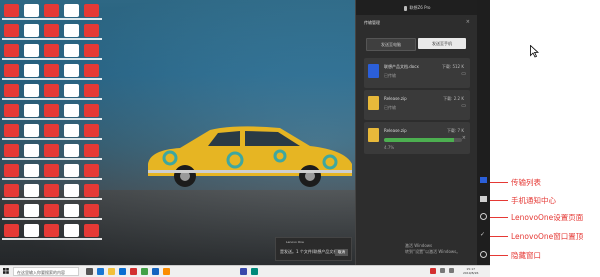 This screenshot has height=277, width=600. What do you see at coordinates (483, 235) in the screenshot?
I see `pin-icon: ✓` at bounding box center [483, 235].